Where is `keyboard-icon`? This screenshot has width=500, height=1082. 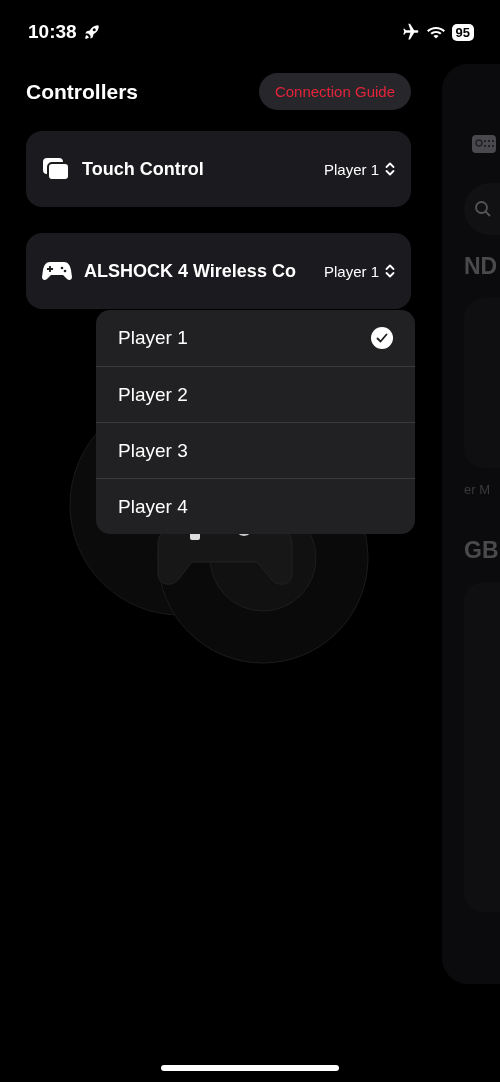
keyboard-icon is located at coordinates (484, 144).